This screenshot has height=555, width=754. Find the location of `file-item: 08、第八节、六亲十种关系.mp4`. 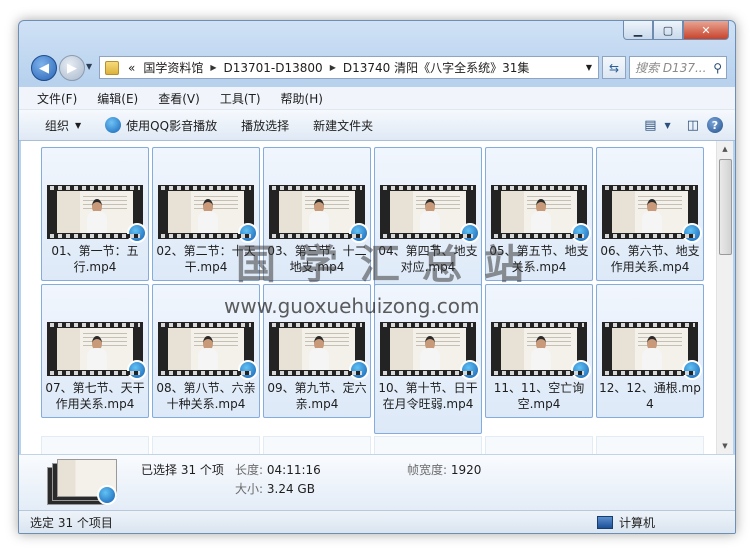

file-item: 08、第八节、六亲十种关系.mp4 is located at coordinates (206, 351).